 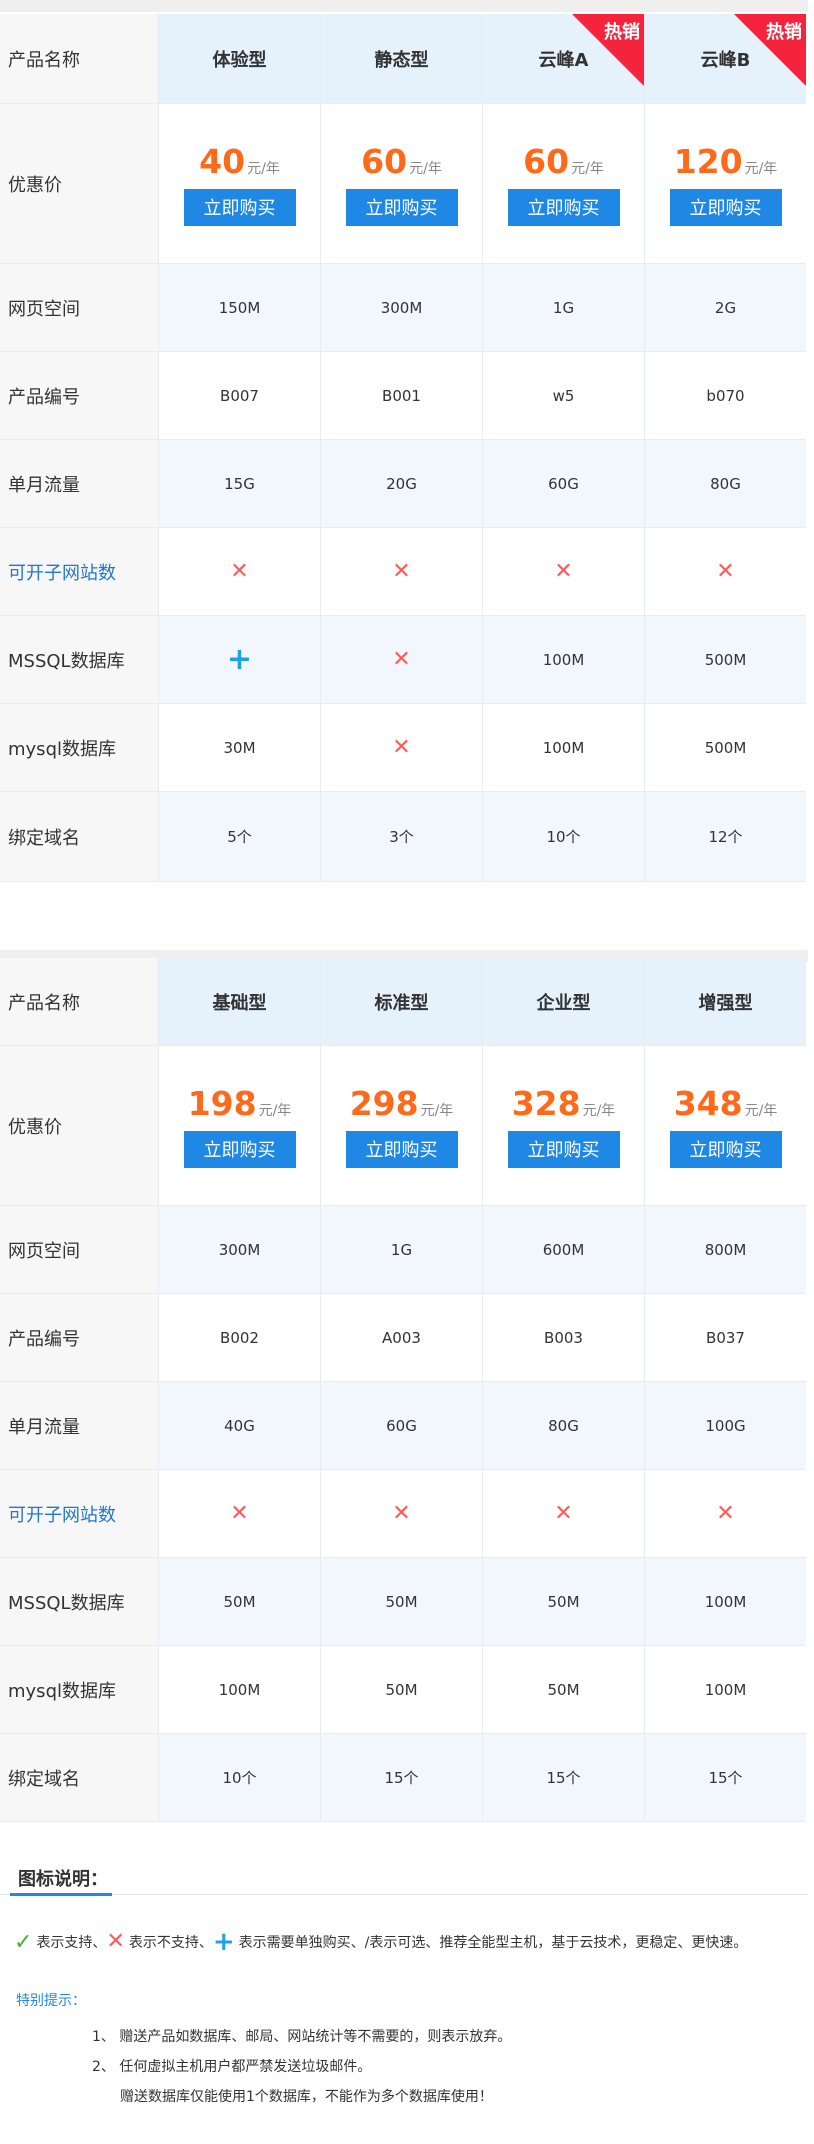 I want to click on cell-domains: 10个, so click(x=239, y=1778).